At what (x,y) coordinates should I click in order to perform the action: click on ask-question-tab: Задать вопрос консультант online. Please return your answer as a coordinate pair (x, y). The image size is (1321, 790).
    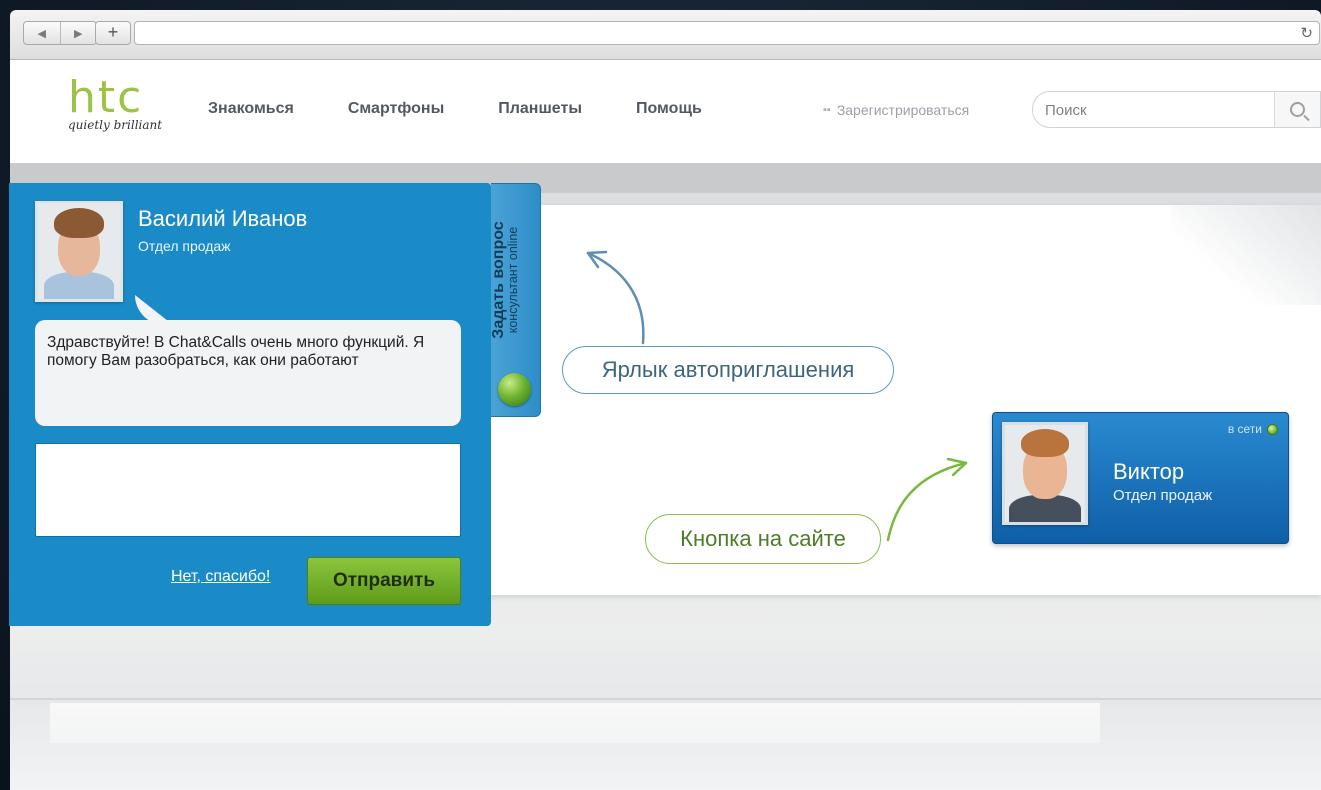
    Looking at the image, I should click on (515, 300).